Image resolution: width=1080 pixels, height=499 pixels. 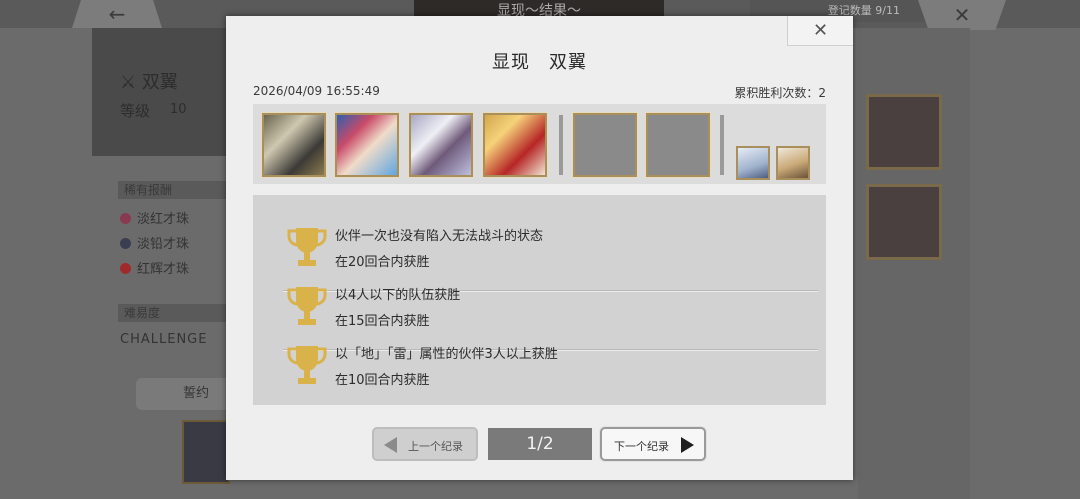 What do you see at coordinates (316, 91) in the screenshot?
I see `record-date: 2026/04/09 16:55:49` at bounding box center [316, 91].